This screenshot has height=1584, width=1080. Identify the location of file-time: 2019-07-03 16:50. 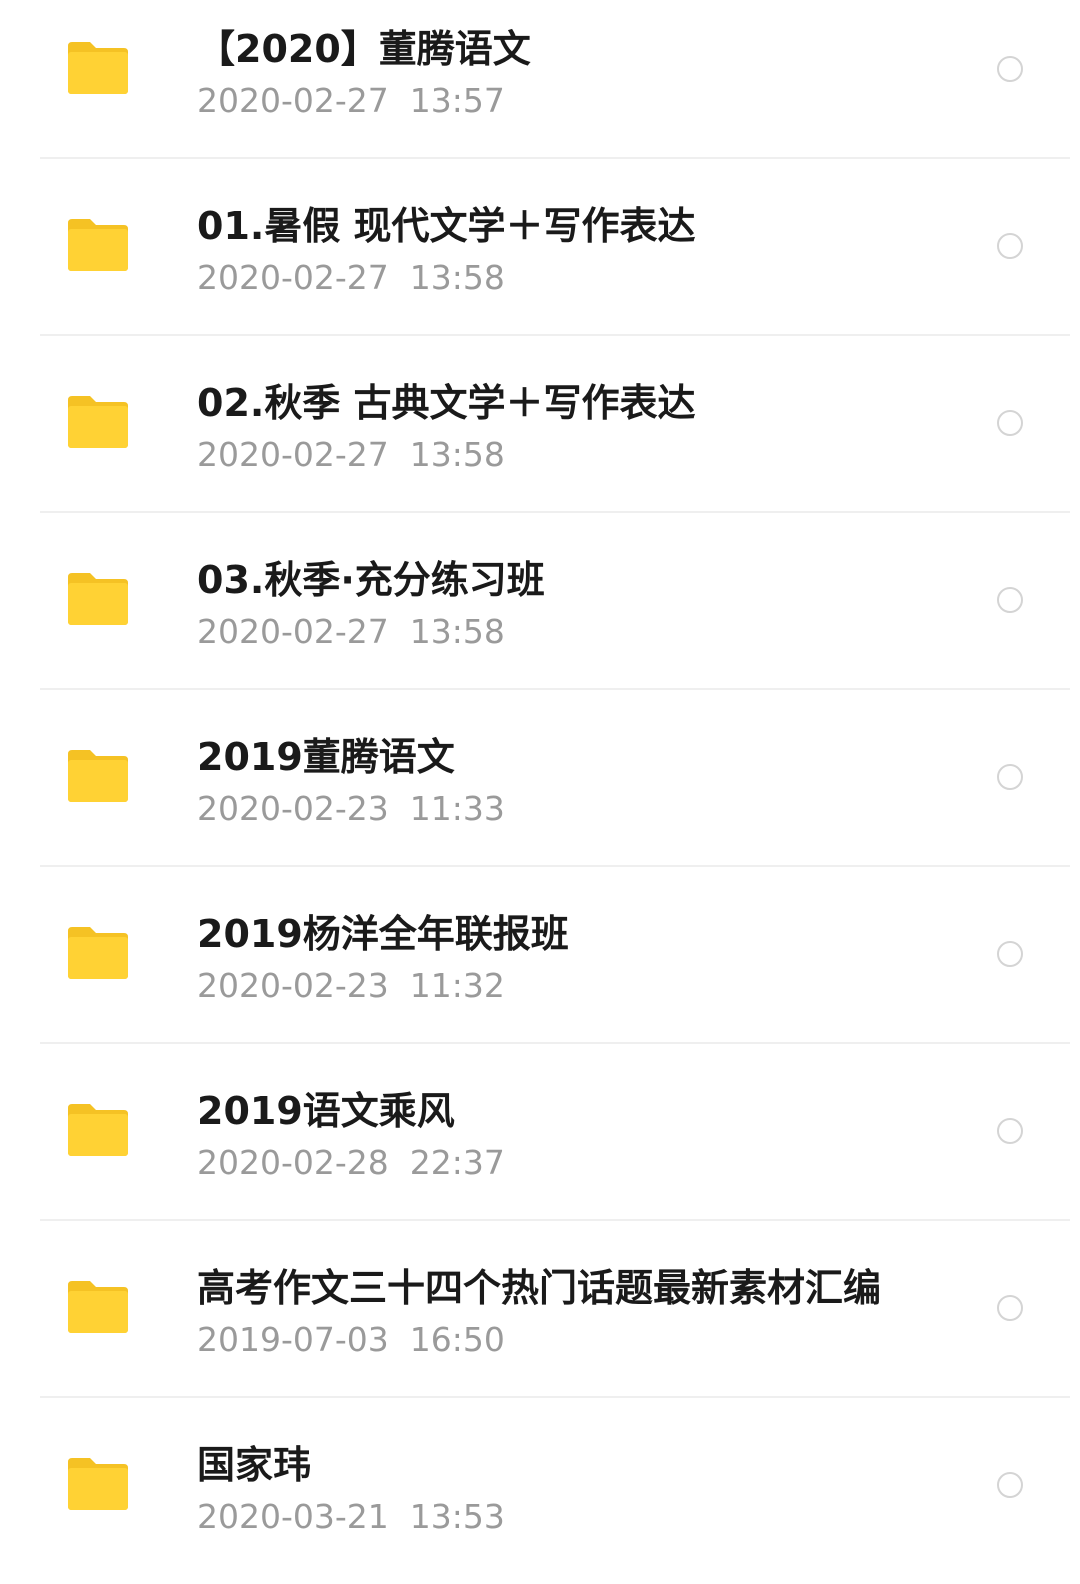
(351, 1339).